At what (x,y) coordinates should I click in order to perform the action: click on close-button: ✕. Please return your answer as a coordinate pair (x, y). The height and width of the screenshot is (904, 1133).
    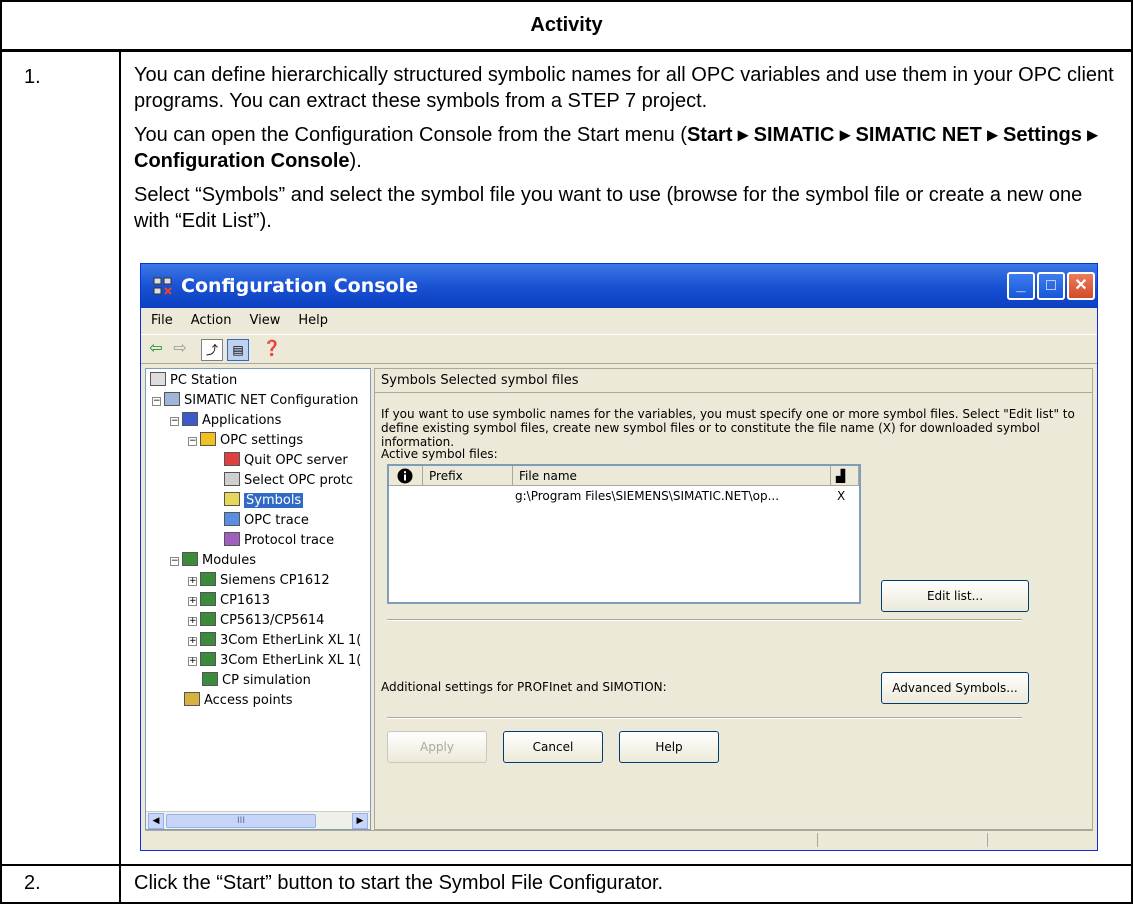
    Looking at the image, I should click on (1081, 286).